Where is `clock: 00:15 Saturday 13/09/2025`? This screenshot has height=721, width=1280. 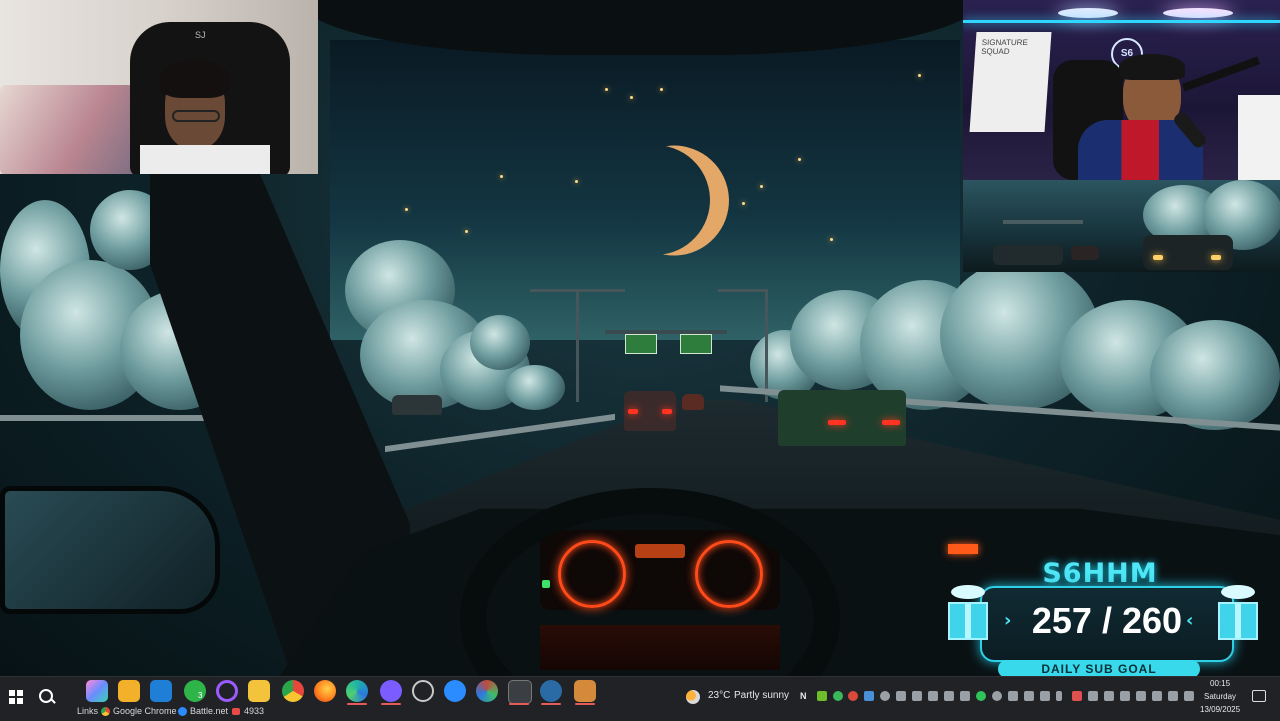 clock: 00:15 Saturday 13/09/2025 is located at coordinates (1220, 699).